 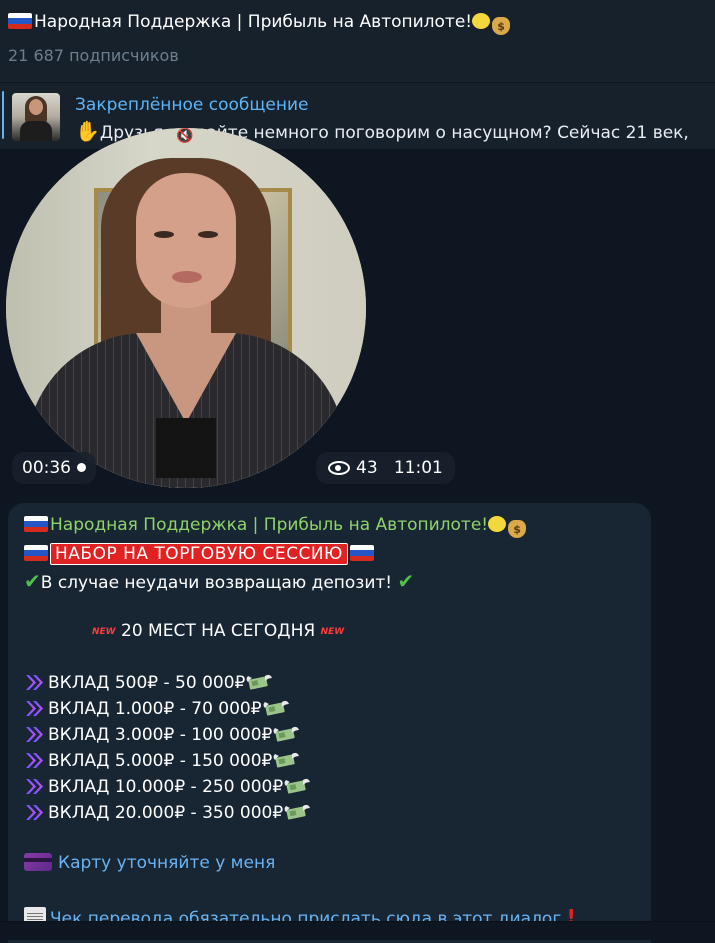 What do you see at coordinates (93, 55) in the screenshot?
I see `subscriber-count: 21 687 подписчиков` at bounding box center [93, 55].